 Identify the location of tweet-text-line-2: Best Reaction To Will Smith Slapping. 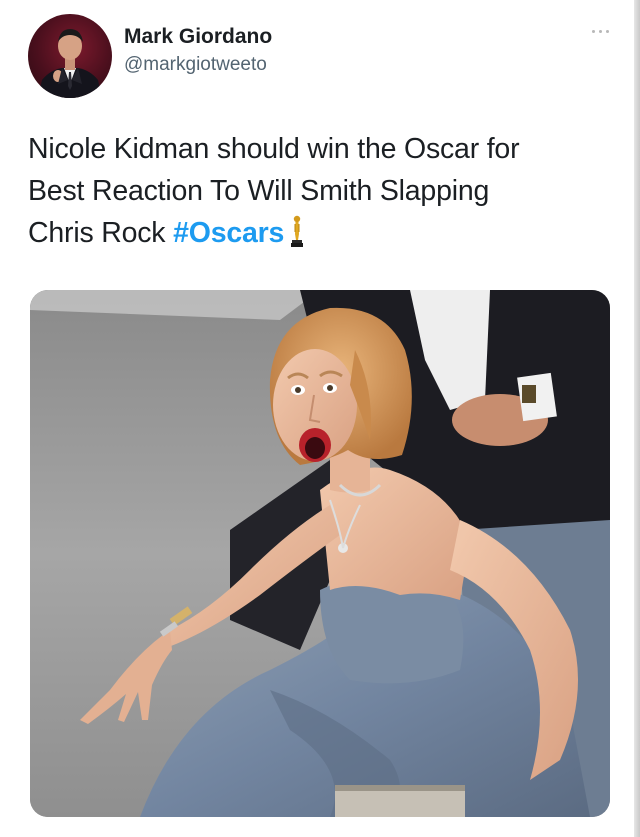
(259, 191).